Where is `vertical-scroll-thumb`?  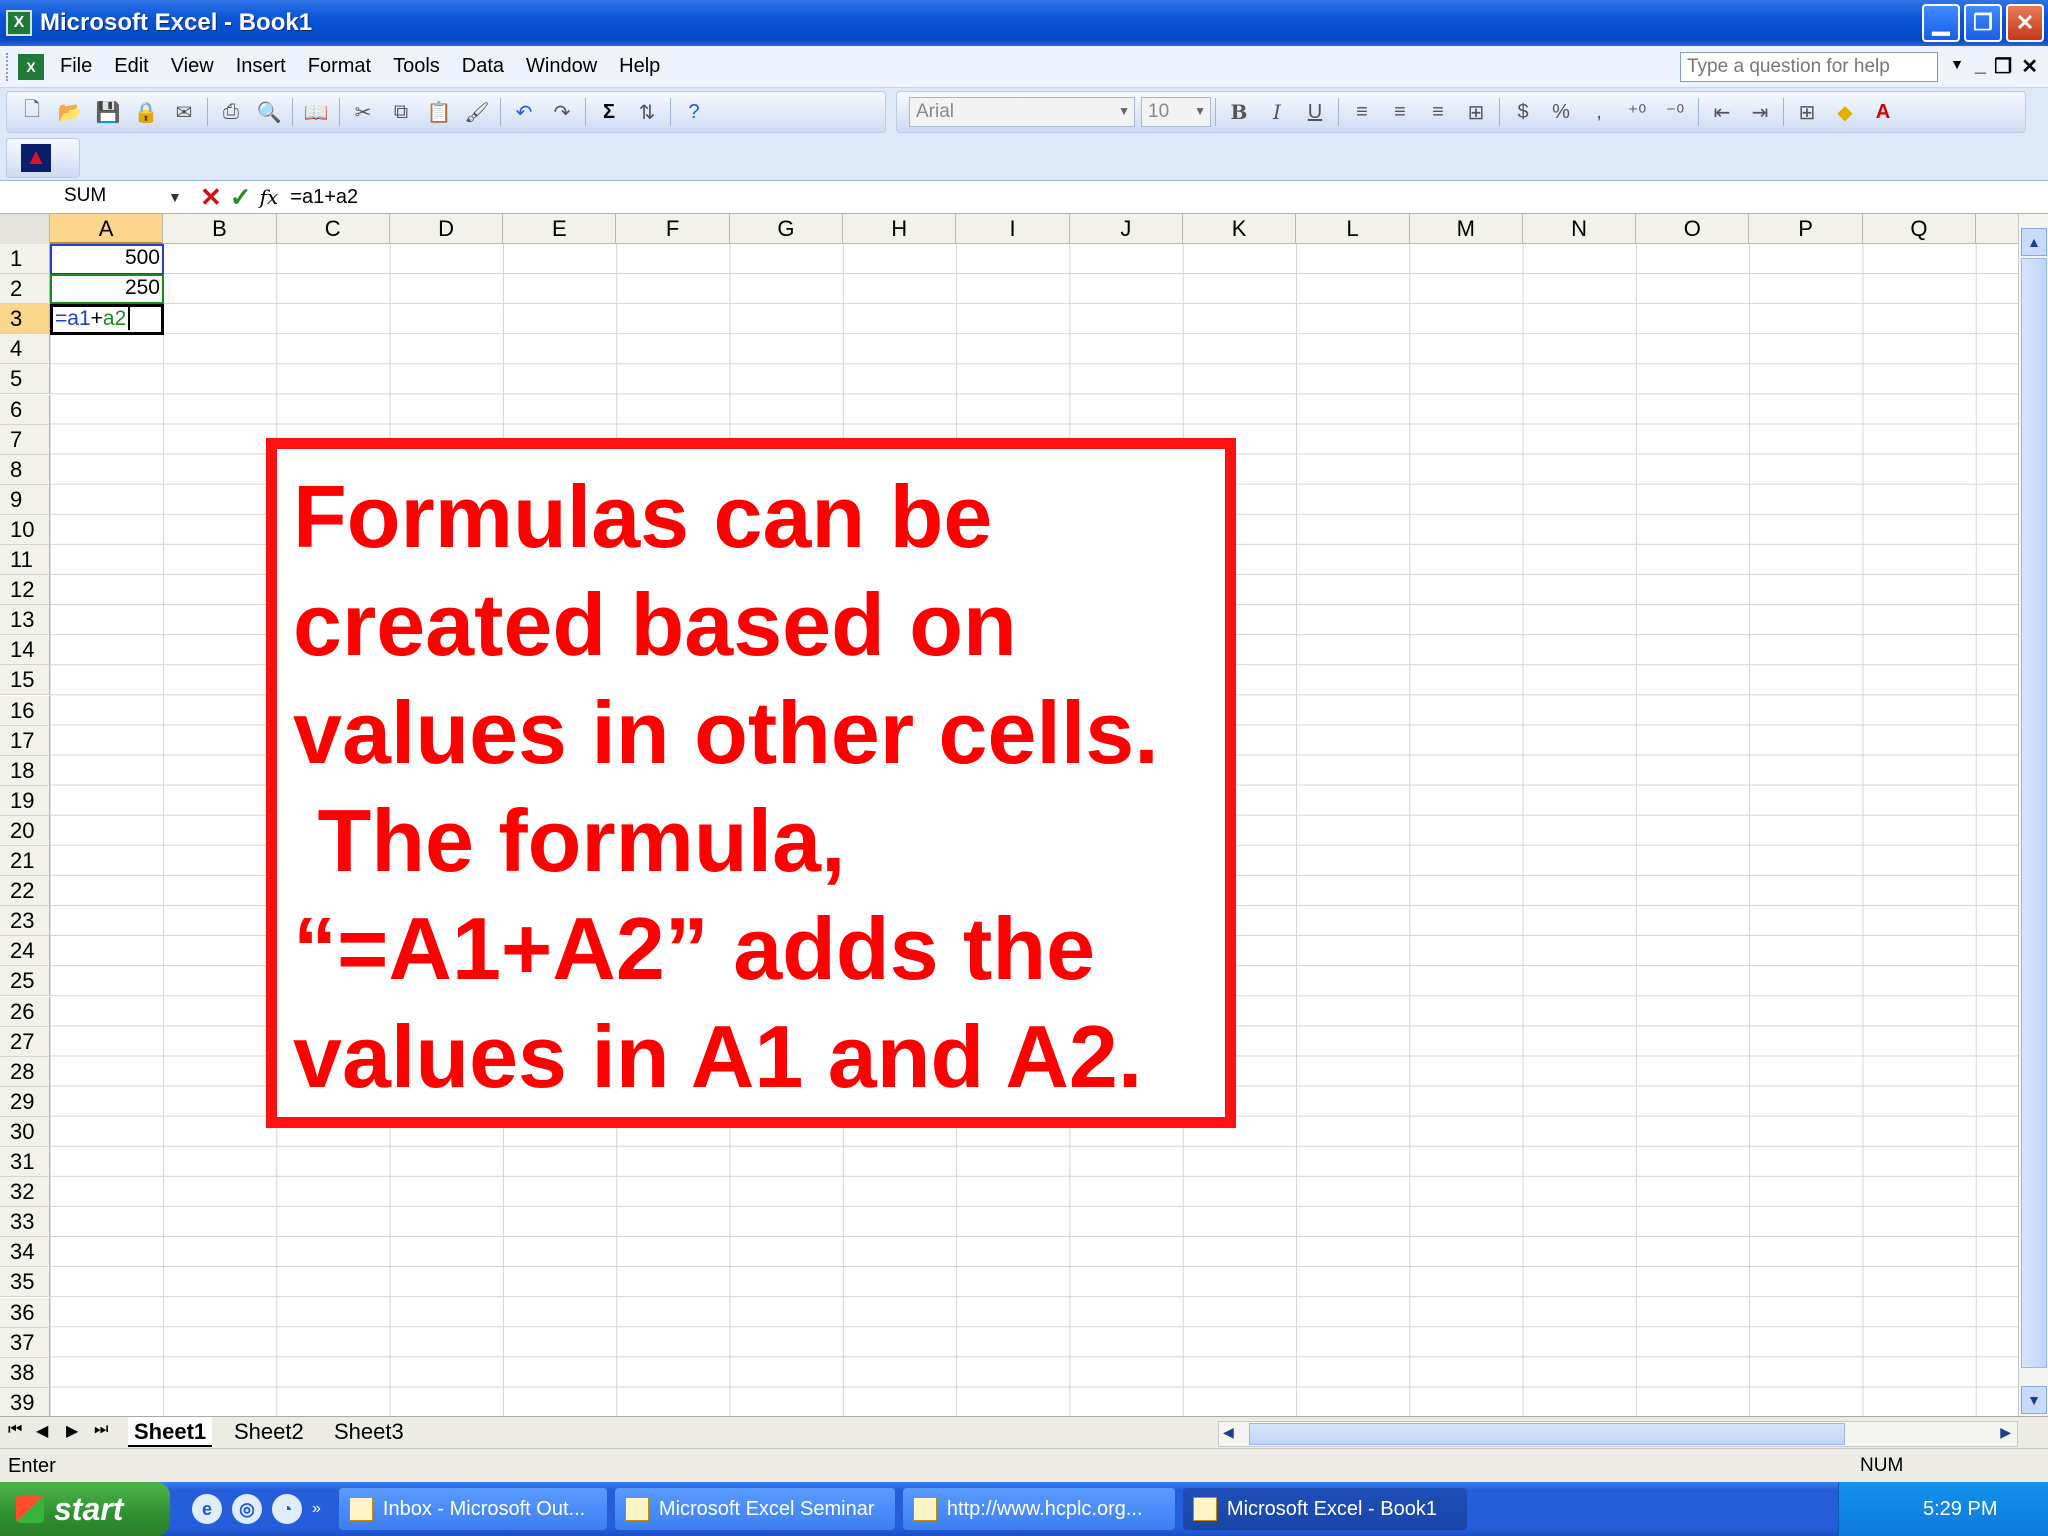 vertical-scroll-thumb is located at coordinates (2034, 813).